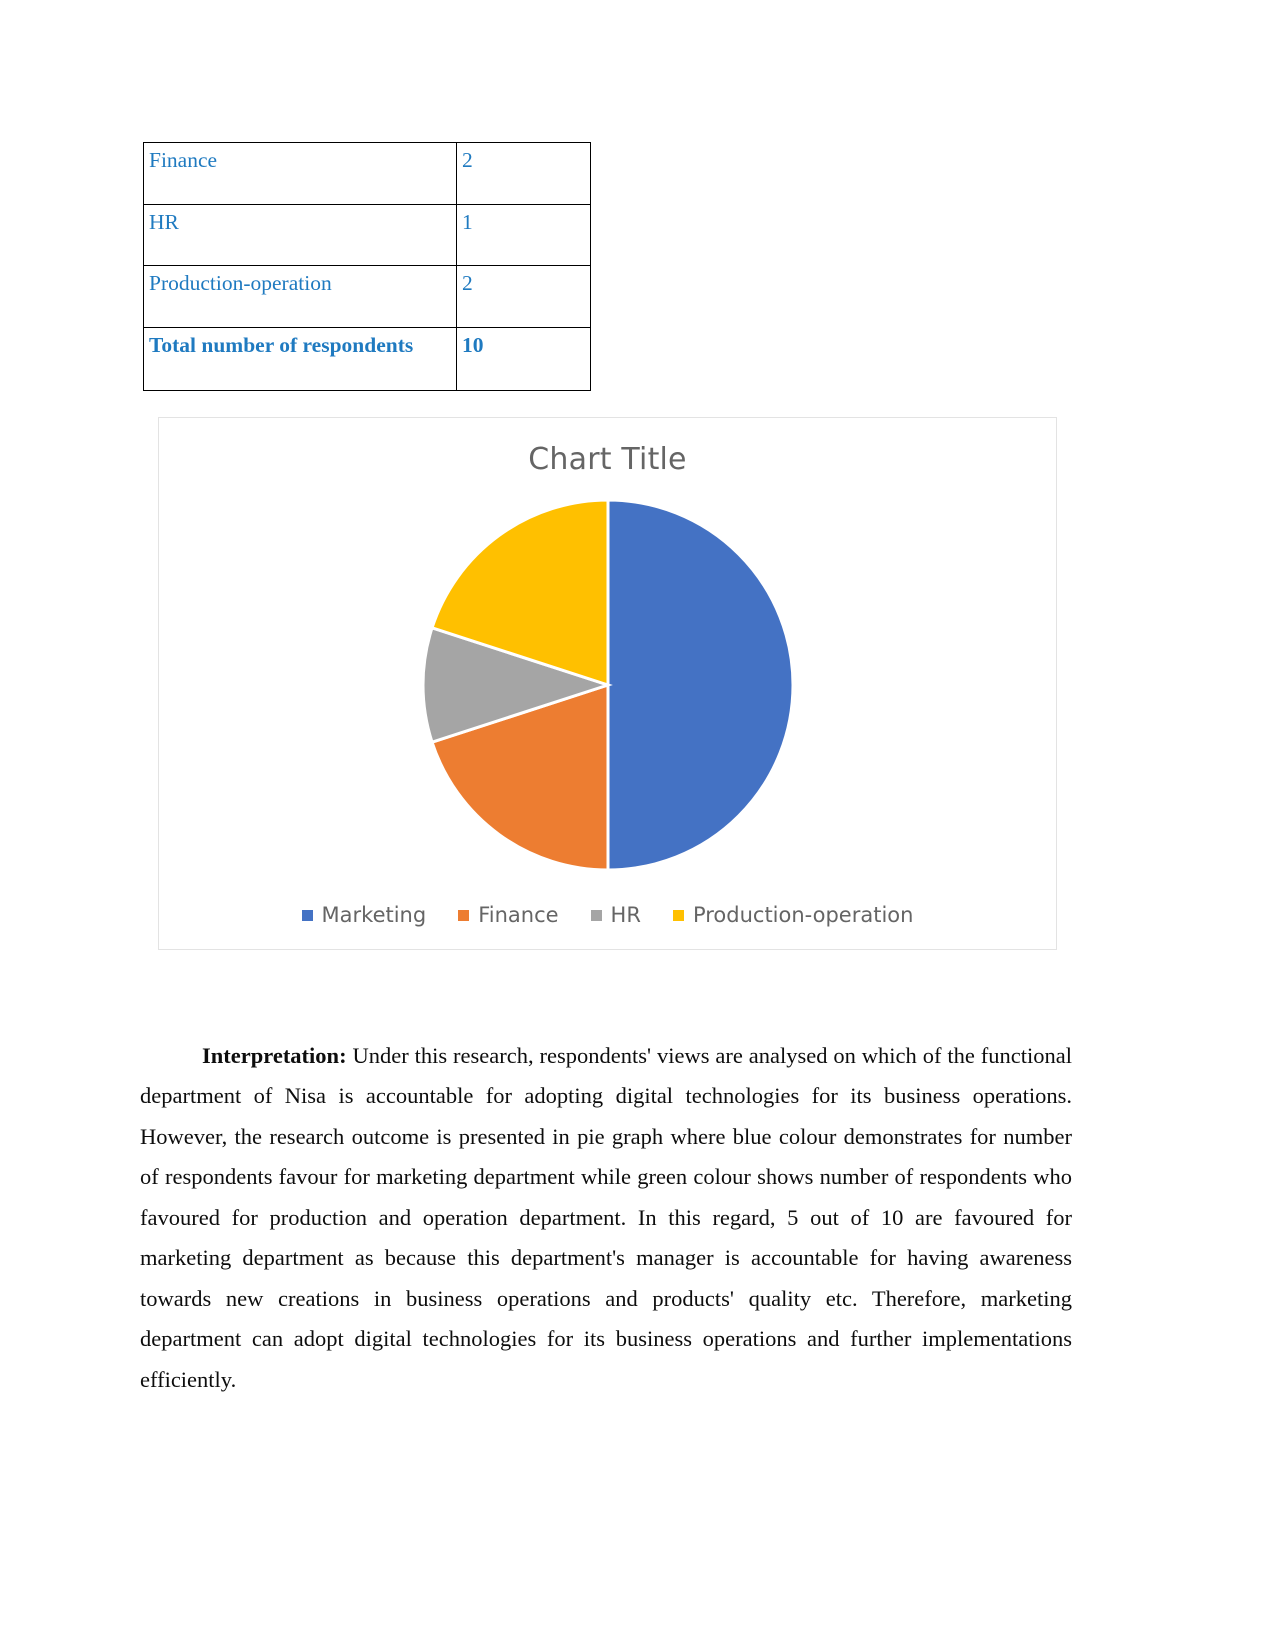 The width and height of the screenshot is (1275, 1650). Describe the element at coordinates (523, 235) in the screenshot. I see `table-cell-value: 1` at that location.